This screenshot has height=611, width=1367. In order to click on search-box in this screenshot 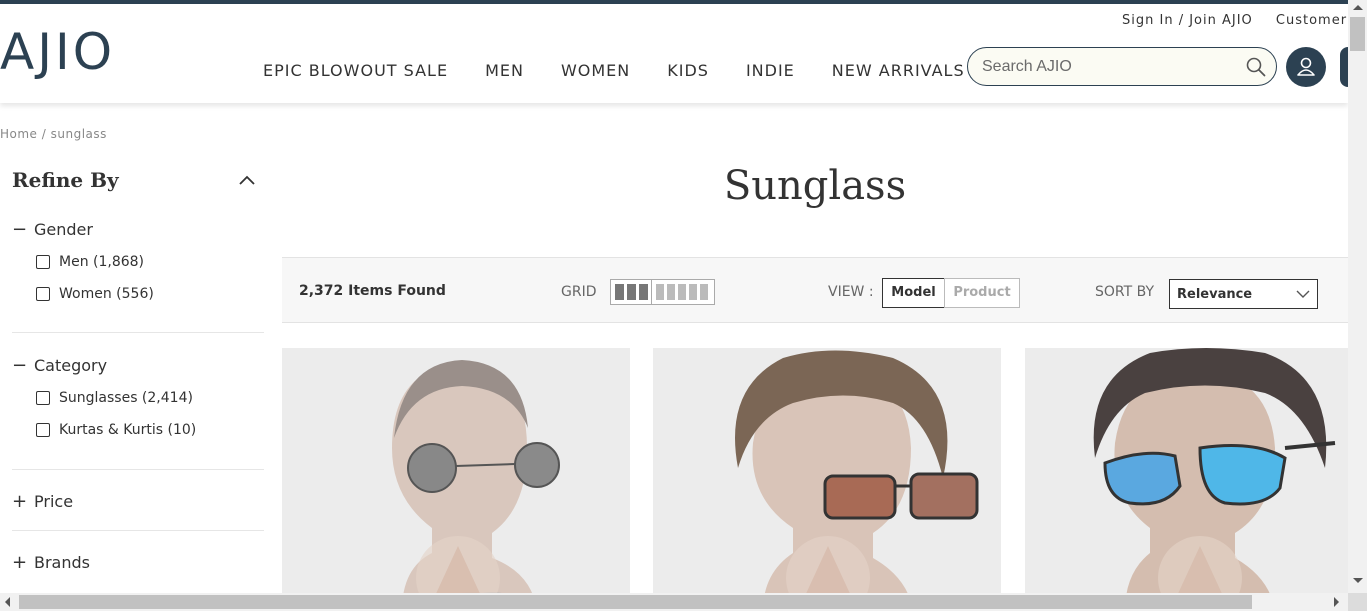, I will do `click(1122, 66)`.